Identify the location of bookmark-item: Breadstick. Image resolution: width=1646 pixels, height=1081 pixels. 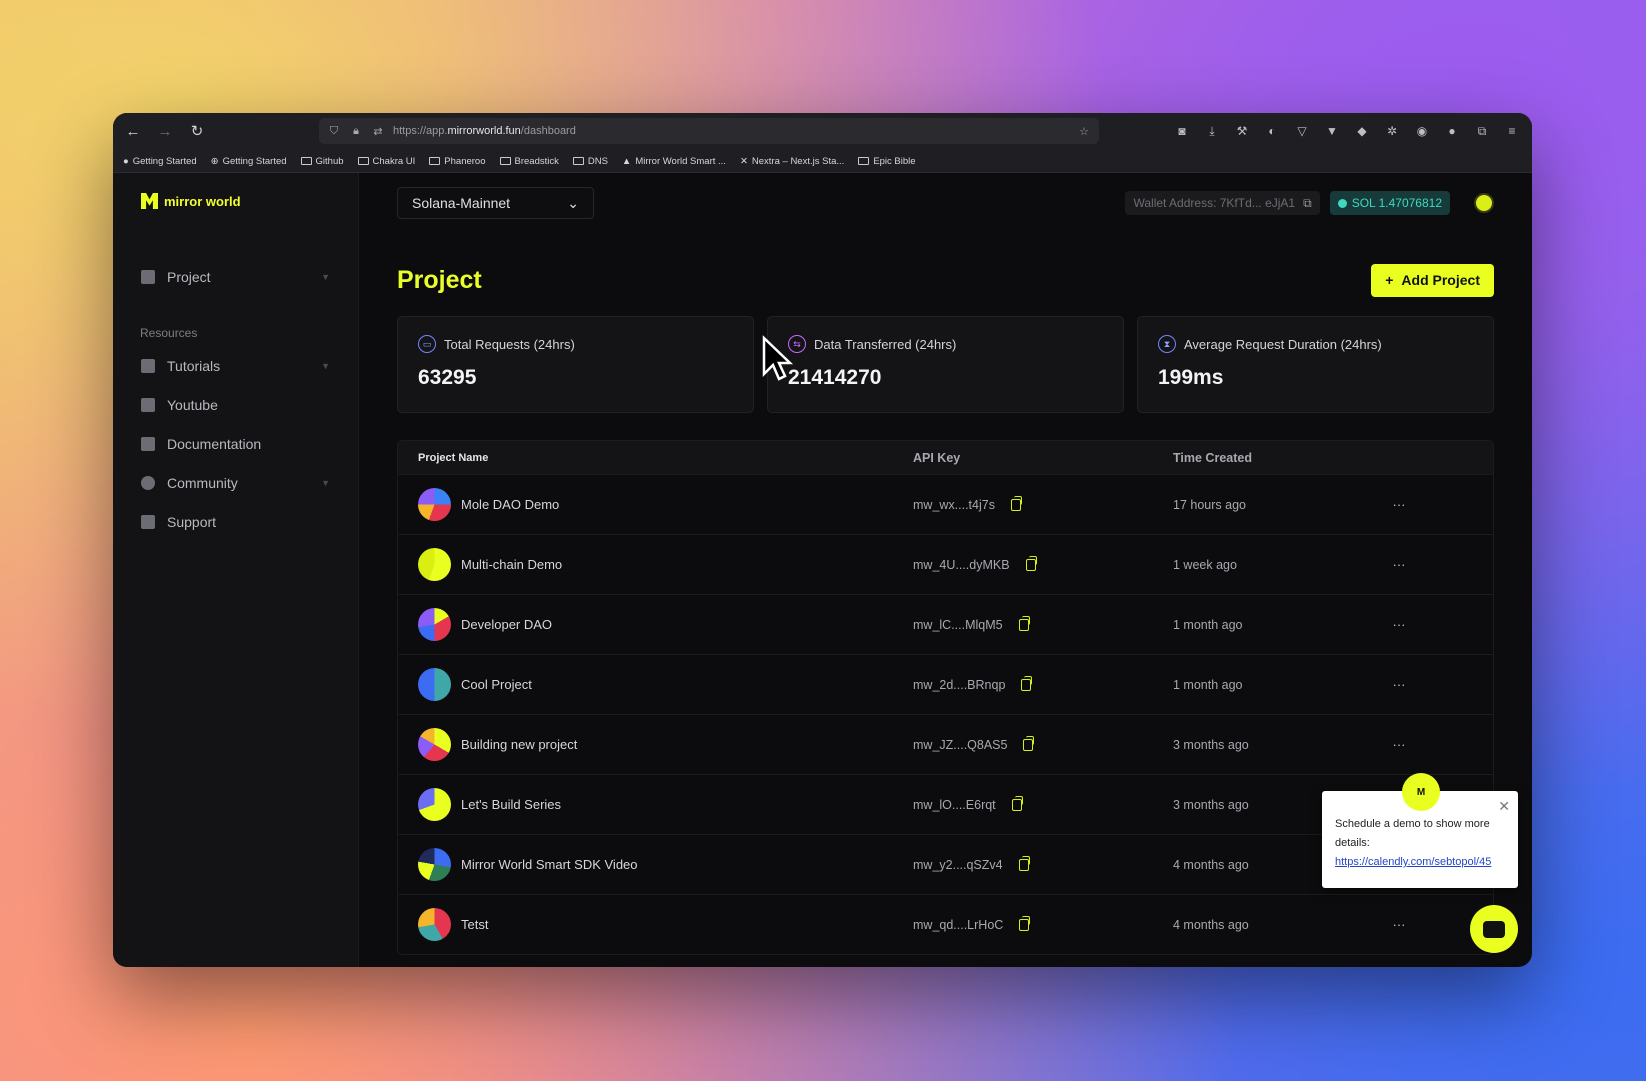
(529, 161).